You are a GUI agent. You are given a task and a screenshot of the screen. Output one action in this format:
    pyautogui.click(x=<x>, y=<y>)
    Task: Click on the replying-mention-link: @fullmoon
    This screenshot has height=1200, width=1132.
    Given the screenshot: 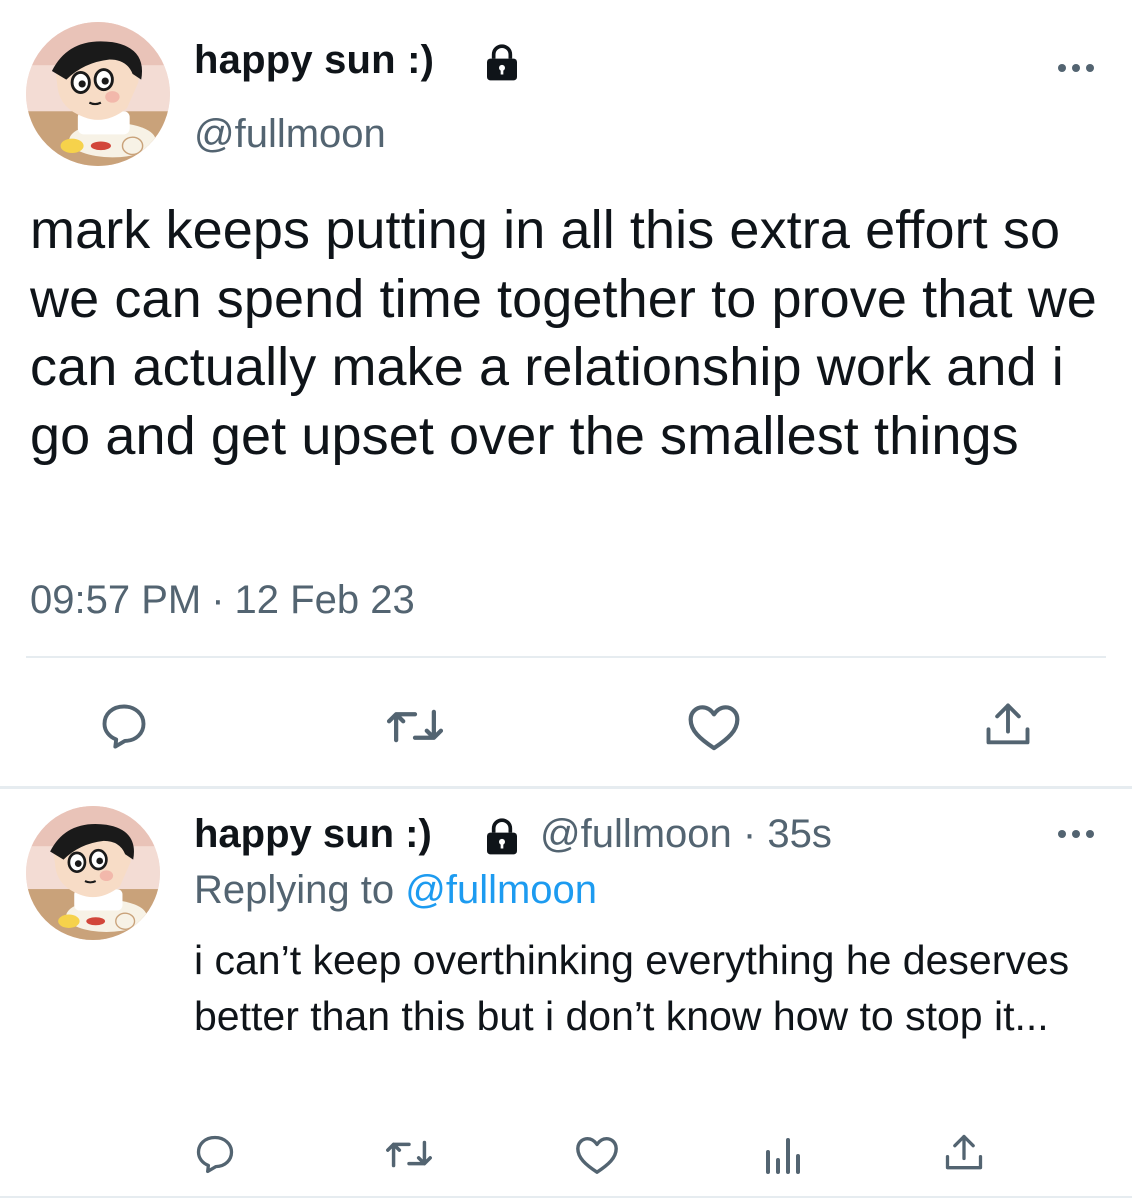 What is the action you would take?
    pyautogui.click(x=501, y=890)
    